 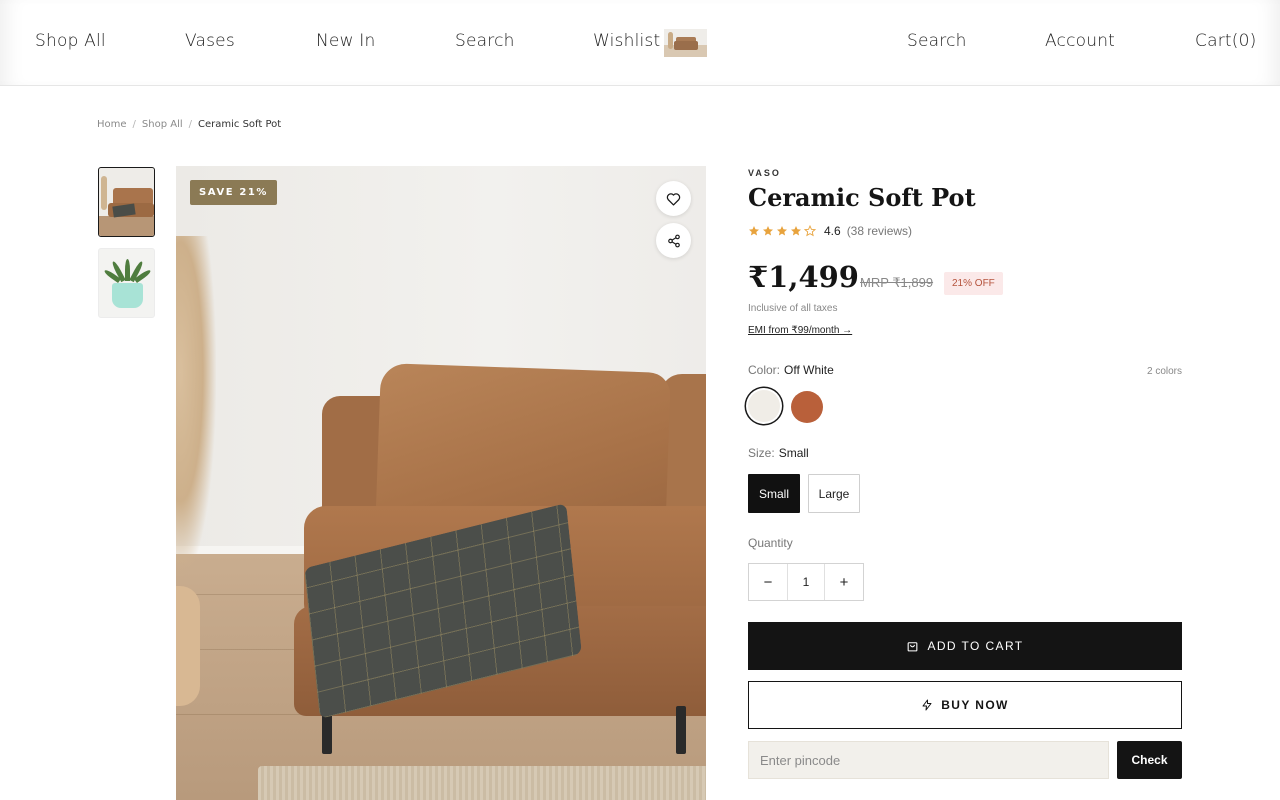 What do you see at coordinates (686, 45) in the screenshot?
I see `thumbnail-sofa` at bounding box center [686, 45].